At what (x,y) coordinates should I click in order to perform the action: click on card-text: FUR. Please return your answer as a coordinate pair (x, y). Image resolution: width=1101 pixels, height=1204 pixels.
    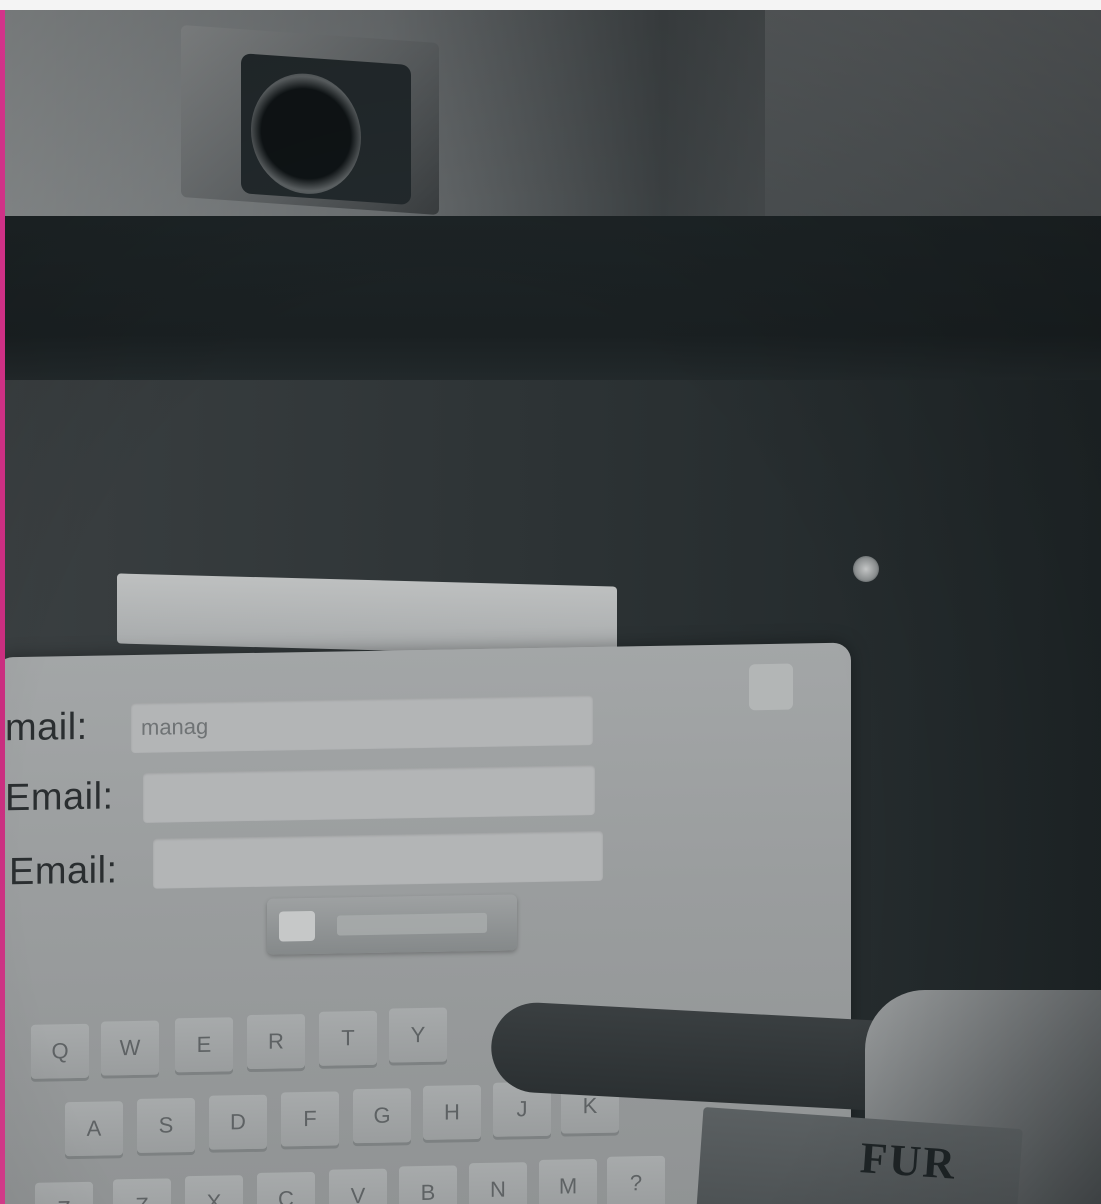
    Looking at the image, I should click on (908, 1161).